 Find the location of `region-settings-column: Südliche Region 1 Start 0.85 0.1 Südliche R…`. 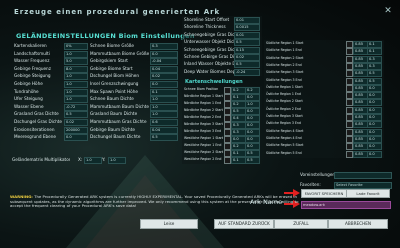

region-settings-column: Südliche Region 1 Start 0.85 0.1 Südliche R… is located at coordinates (324, 99).